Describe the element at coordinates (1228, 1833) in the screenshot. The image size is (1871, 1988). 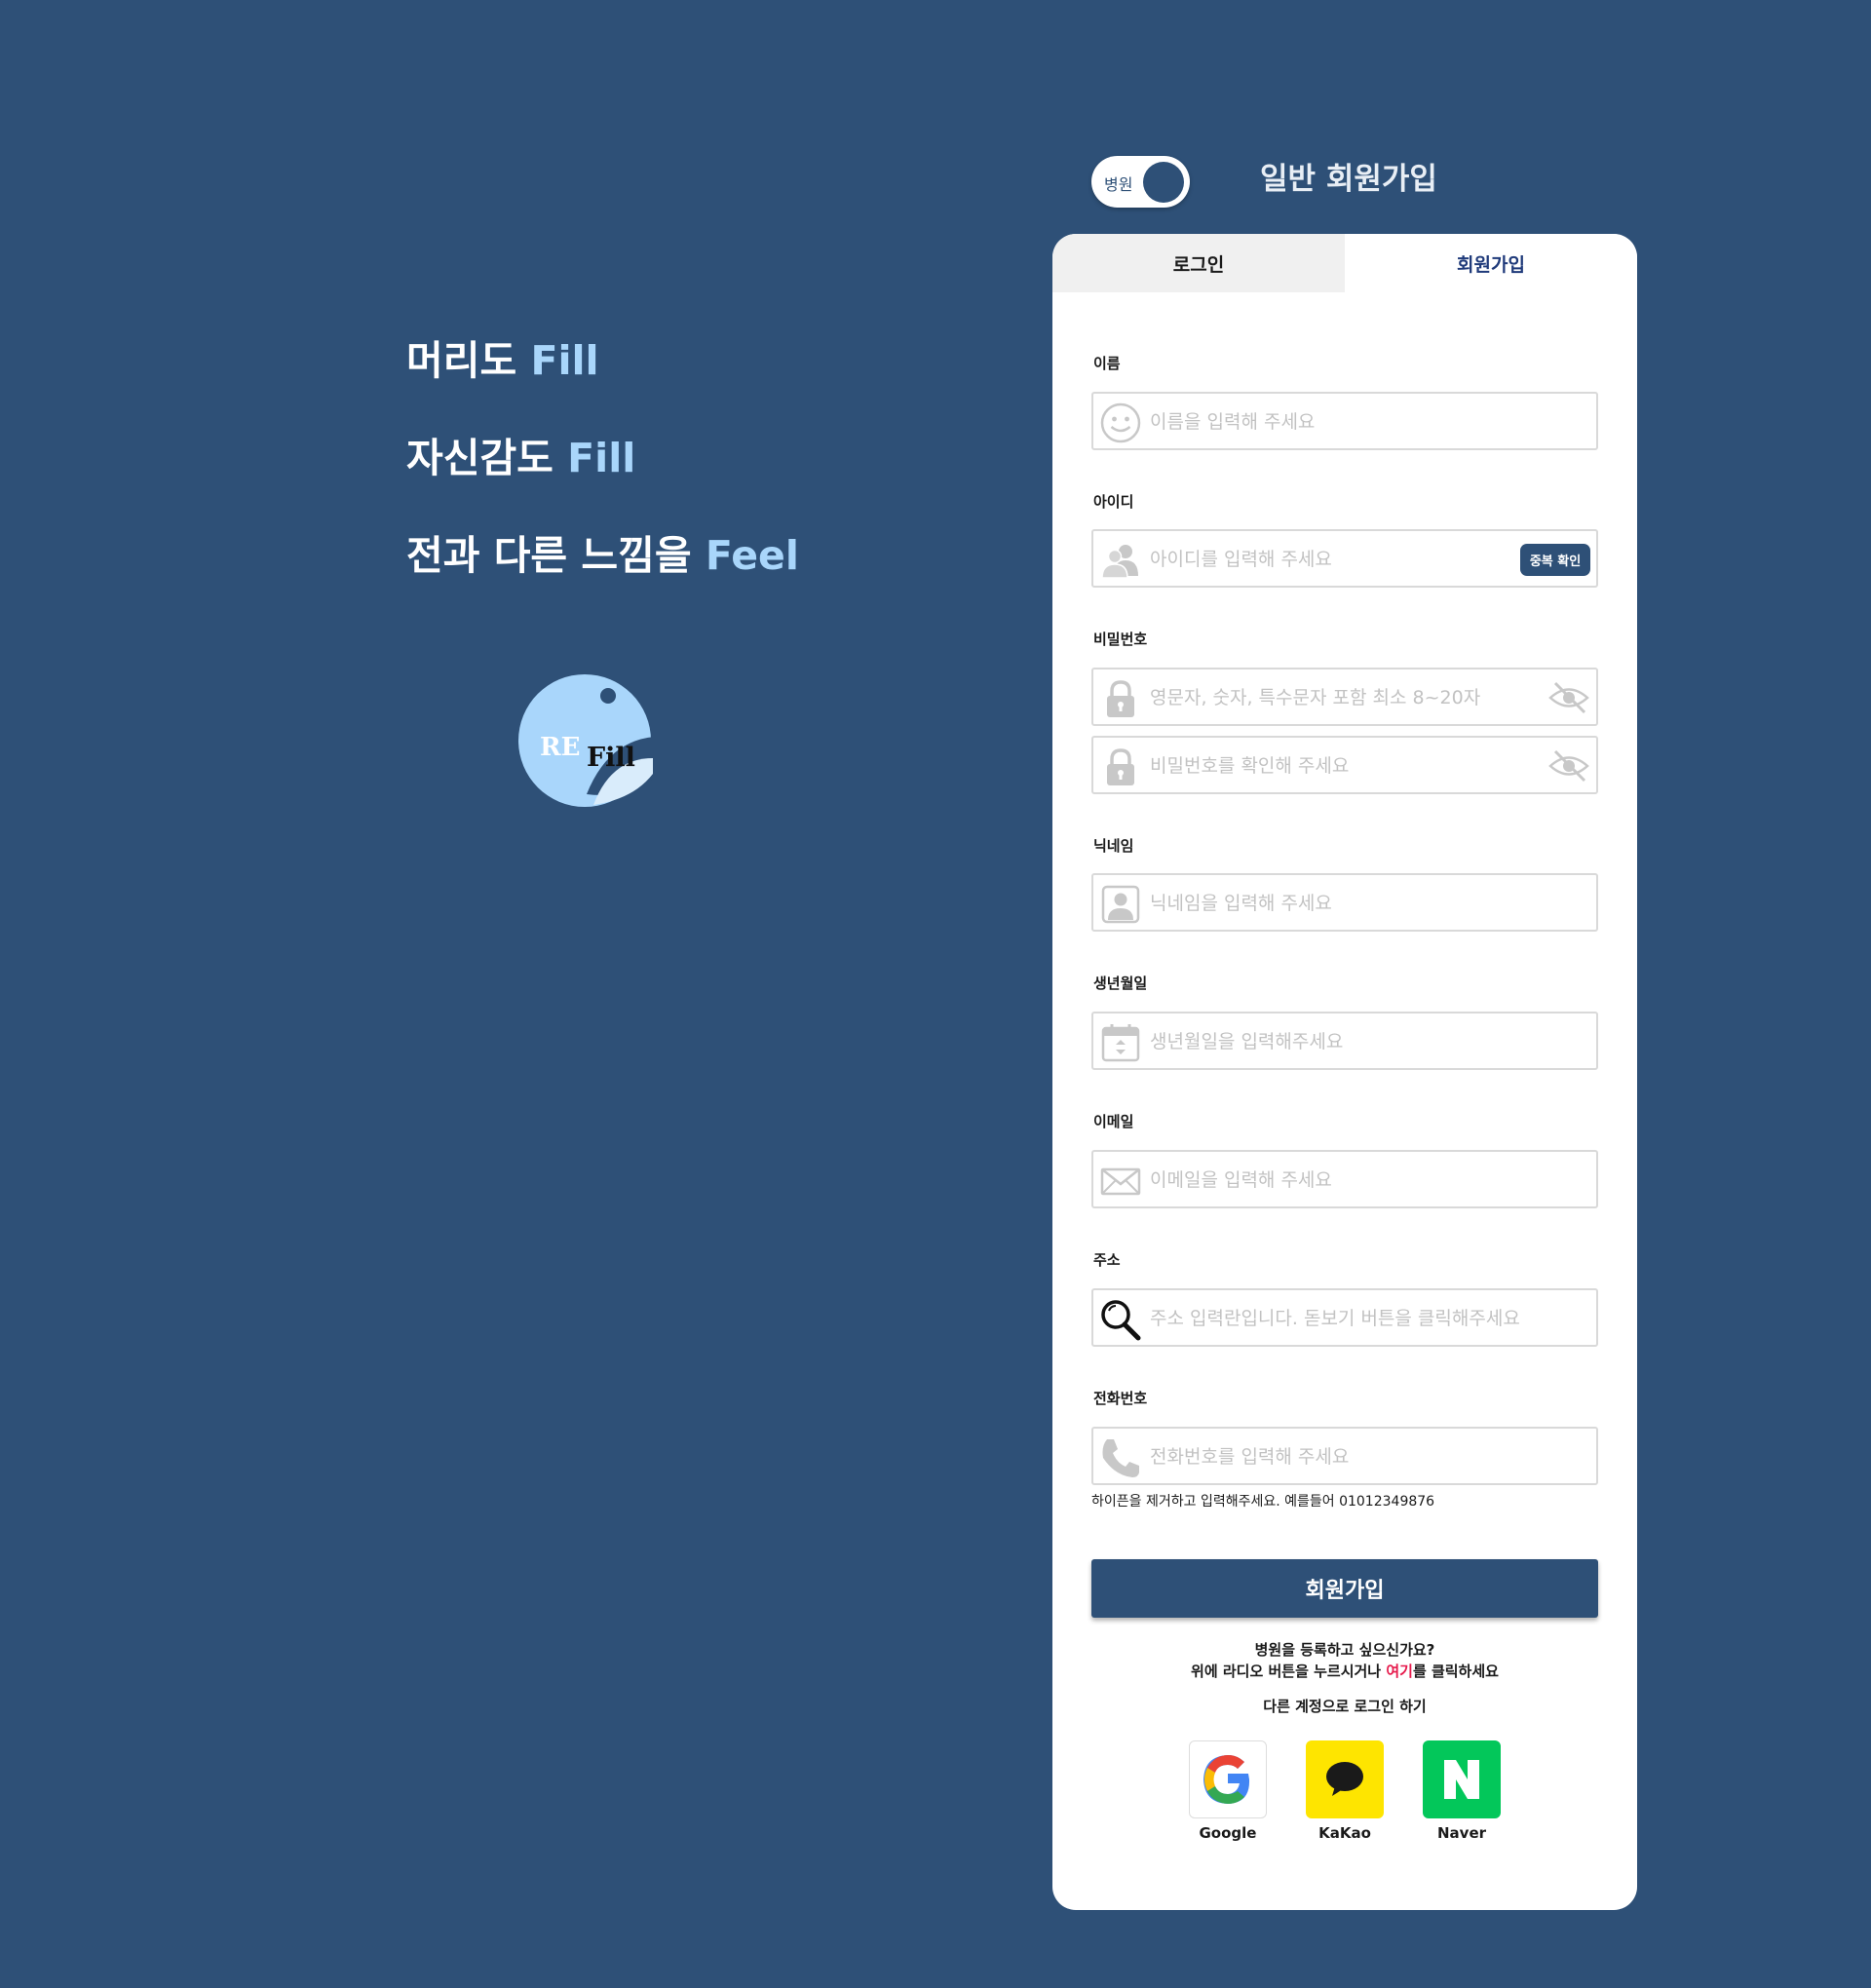
I see `social-name: Google` at that location.